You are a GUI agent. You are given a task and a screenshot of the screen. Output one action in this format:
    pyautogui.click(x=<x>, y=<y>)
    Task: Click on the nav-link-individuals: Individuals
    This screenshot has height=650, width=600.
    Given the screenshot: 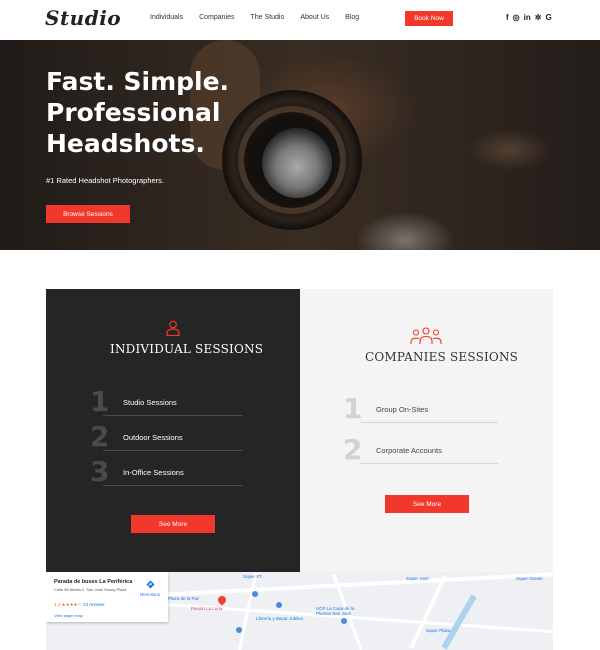 What is the action you would take?
    pyautogui.click(x=166, y=17)
    